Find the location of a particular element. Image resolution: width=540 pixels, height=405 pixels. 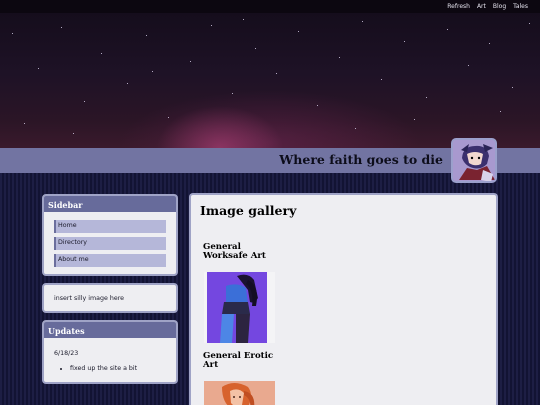

sidebar-item-directory: Directory is located at coordinates (110, 243).